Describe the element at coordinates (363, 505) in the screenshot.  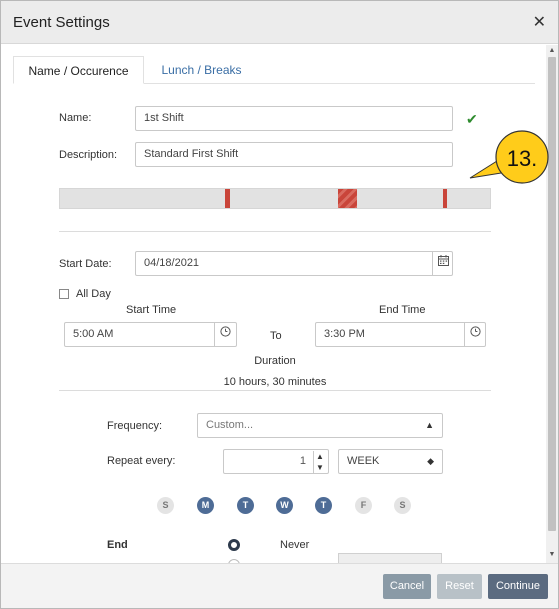
I see `day-friday: F` at that location.